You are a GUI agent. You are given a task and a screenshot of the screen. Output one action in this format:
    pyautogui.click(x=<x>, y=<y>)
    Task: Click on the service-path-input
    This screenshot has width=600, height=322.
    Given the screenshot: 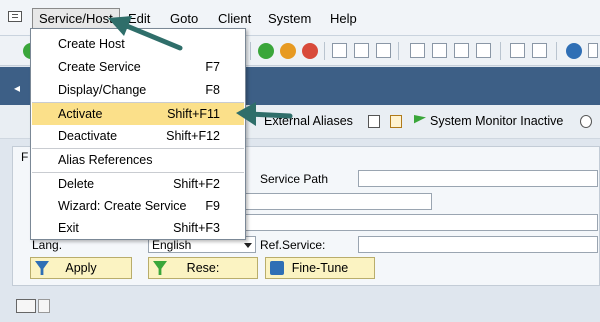 What is the action you would take?
    pyautogui.click(x=478, y=178)
    